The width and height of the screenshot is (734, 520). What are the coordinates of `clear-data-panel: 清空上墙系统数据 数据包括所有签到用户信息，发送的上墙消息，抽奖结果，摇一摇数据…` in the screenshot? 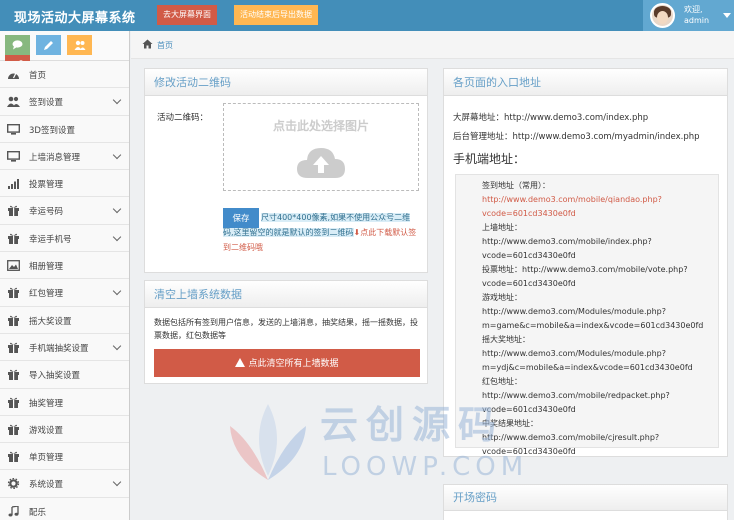 It's located at (286, 332).